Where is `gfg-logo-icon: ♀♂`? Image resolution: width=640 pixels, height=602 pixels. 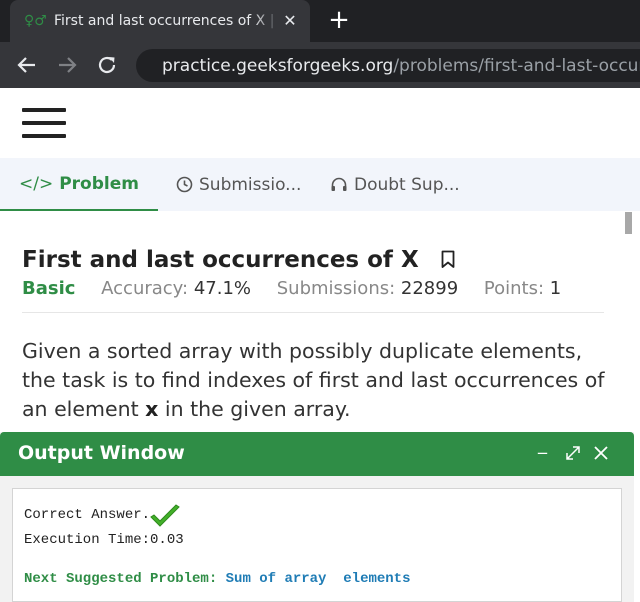
gfg-logo-icon: ♀♂ is located at coordinates (35, 21).